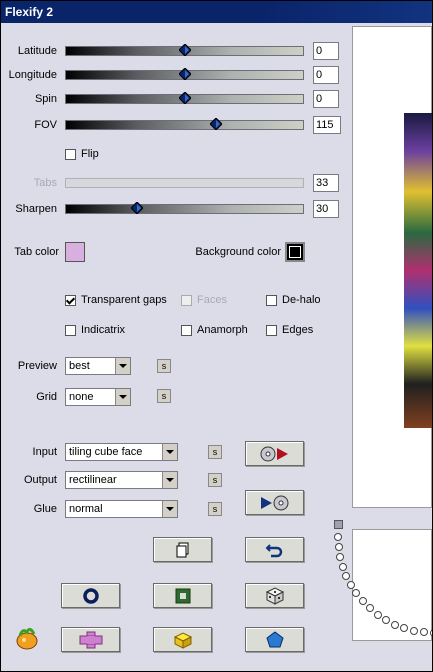  What do you see at coordinates (326, 75) in the screenshot?
I see `slider-value-longitude: 0` at bounding box center [326, 75].